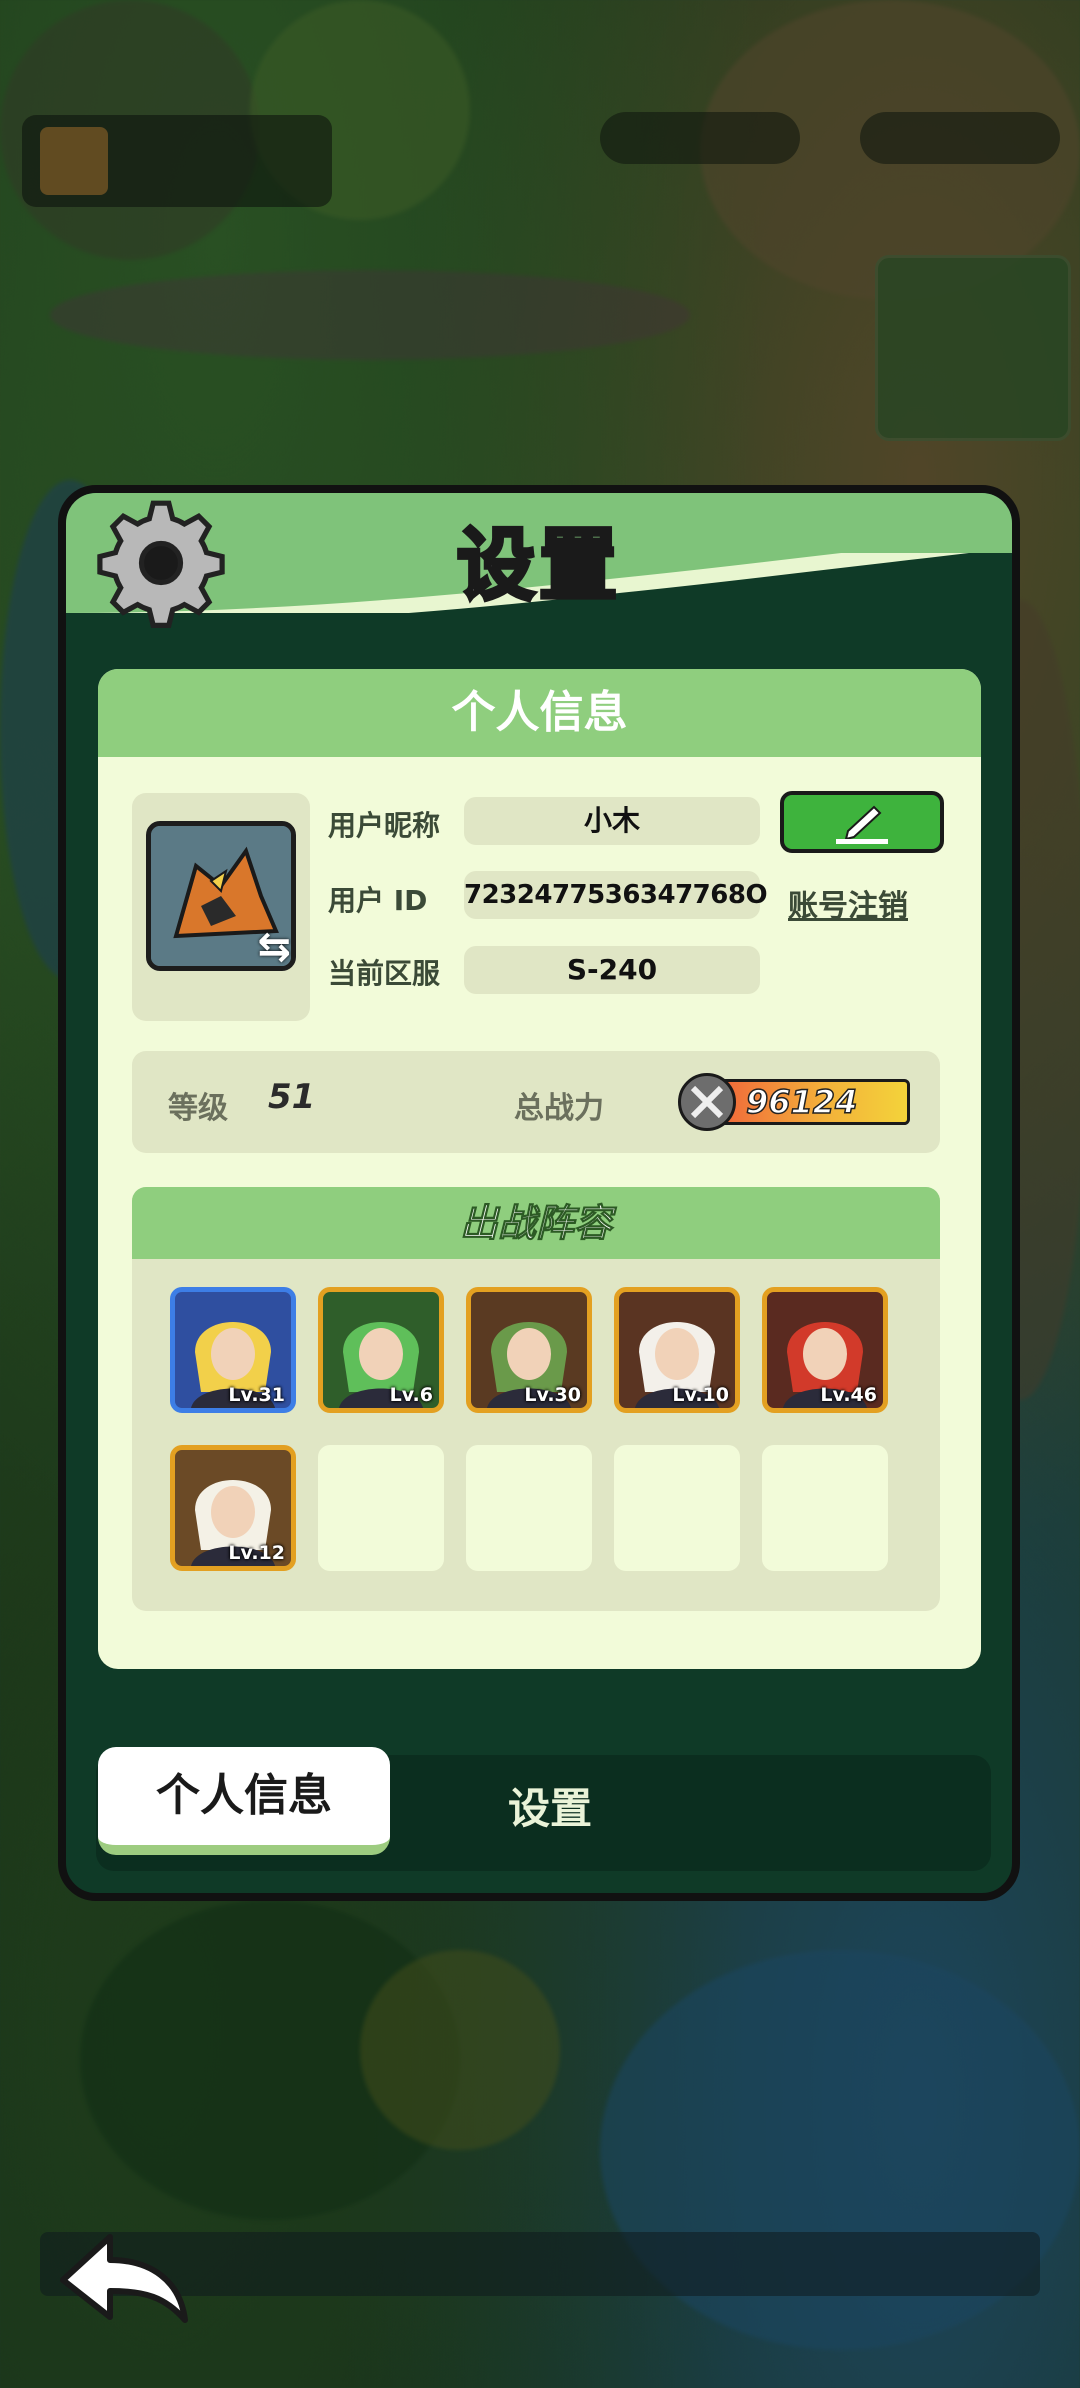 This screenshot has height=2388, width=1080. I want to click on nickname-label: 用户昵称, so click(384, 825).